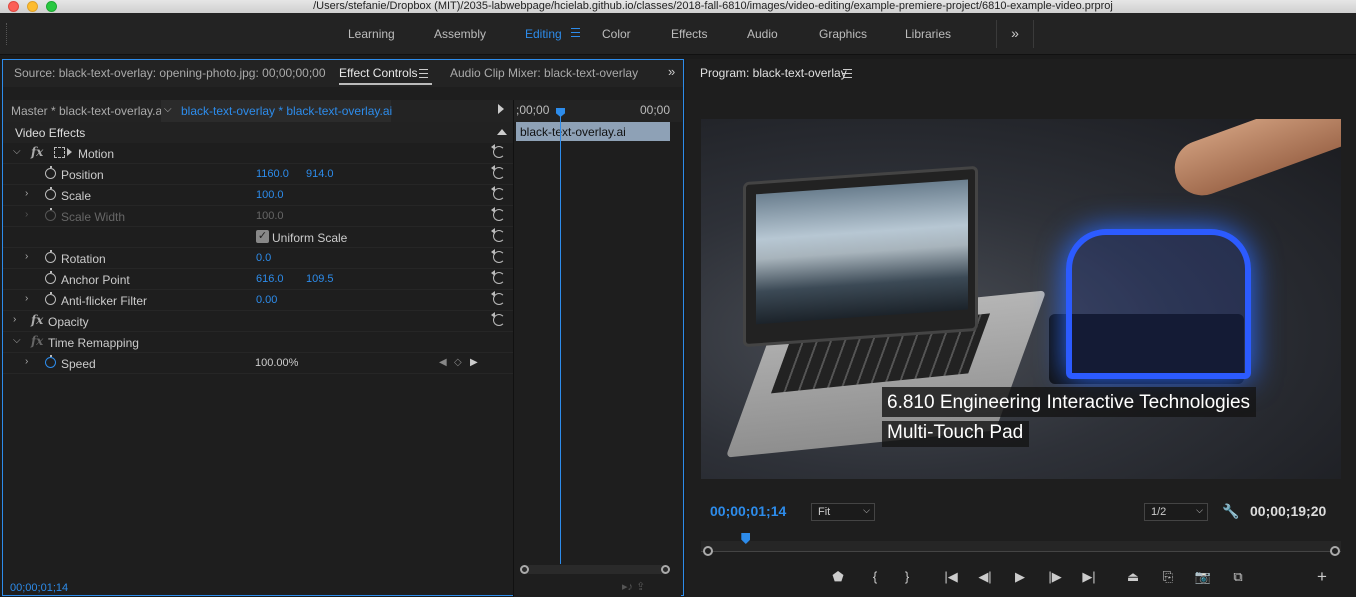  Describe the element at coordinates (847, 73) in the screenshot. I see `program-menu-icon` at that location.